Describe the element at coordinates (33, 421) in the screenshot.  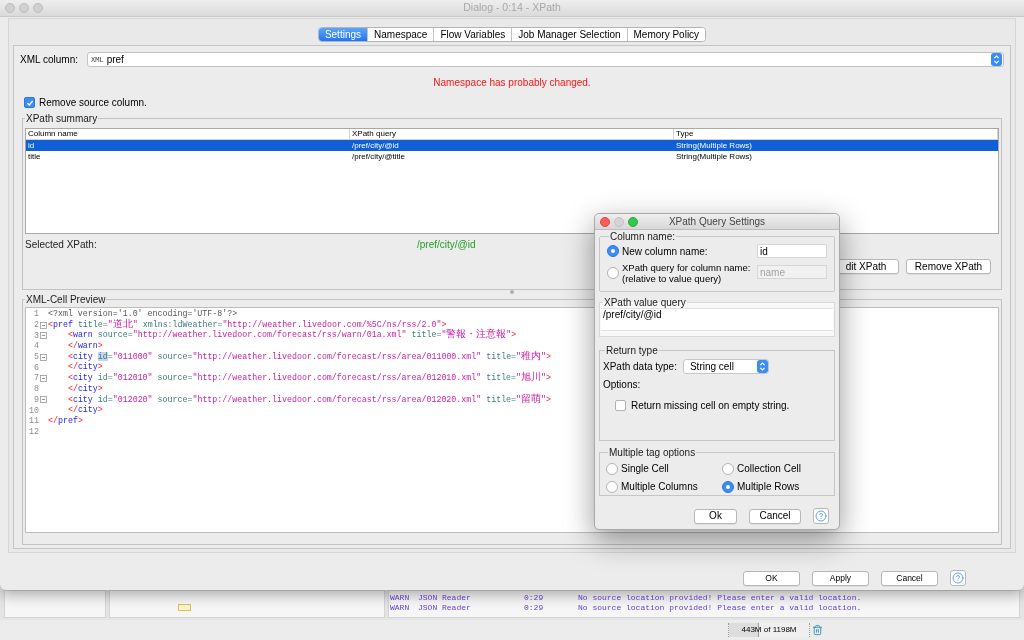
I see `line-number: 11` at that location.